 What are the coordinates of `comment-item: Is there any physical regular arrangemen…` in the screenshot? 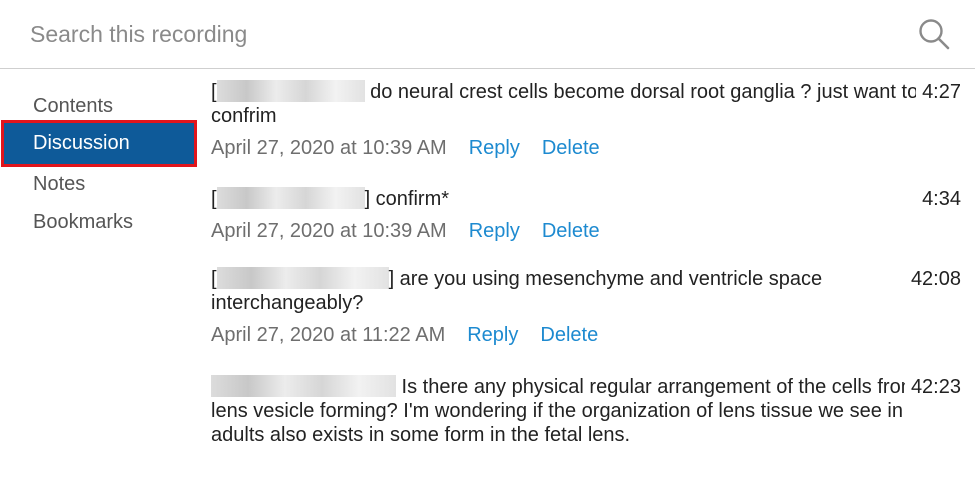 It's located at (586, 411).